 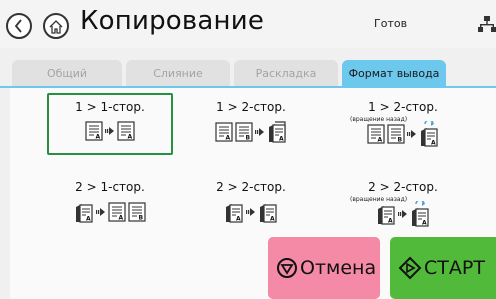 What do you see at coordinates (410, 268) in the screenshot?
I see `start-icon` at bounding box center [410, 268].